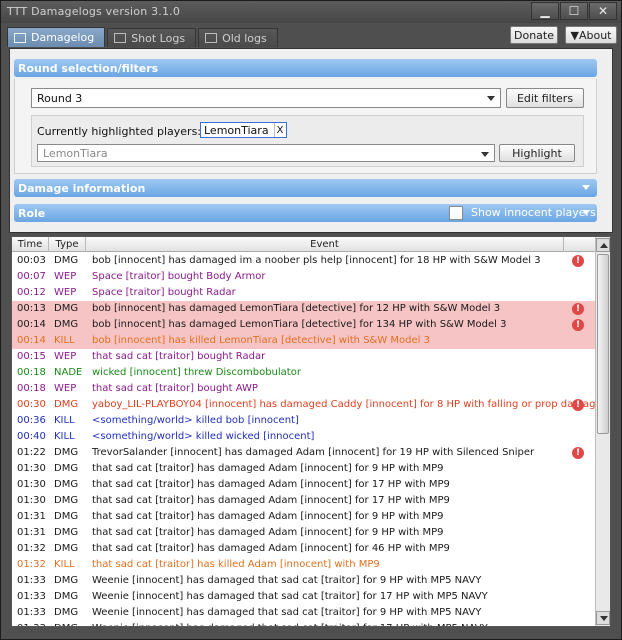 The image size is (622, 640). What do you see at coordinates (60, 98) in the screenshot?
I see `round-select-value: Round 3` at bounding box center [60, 98].